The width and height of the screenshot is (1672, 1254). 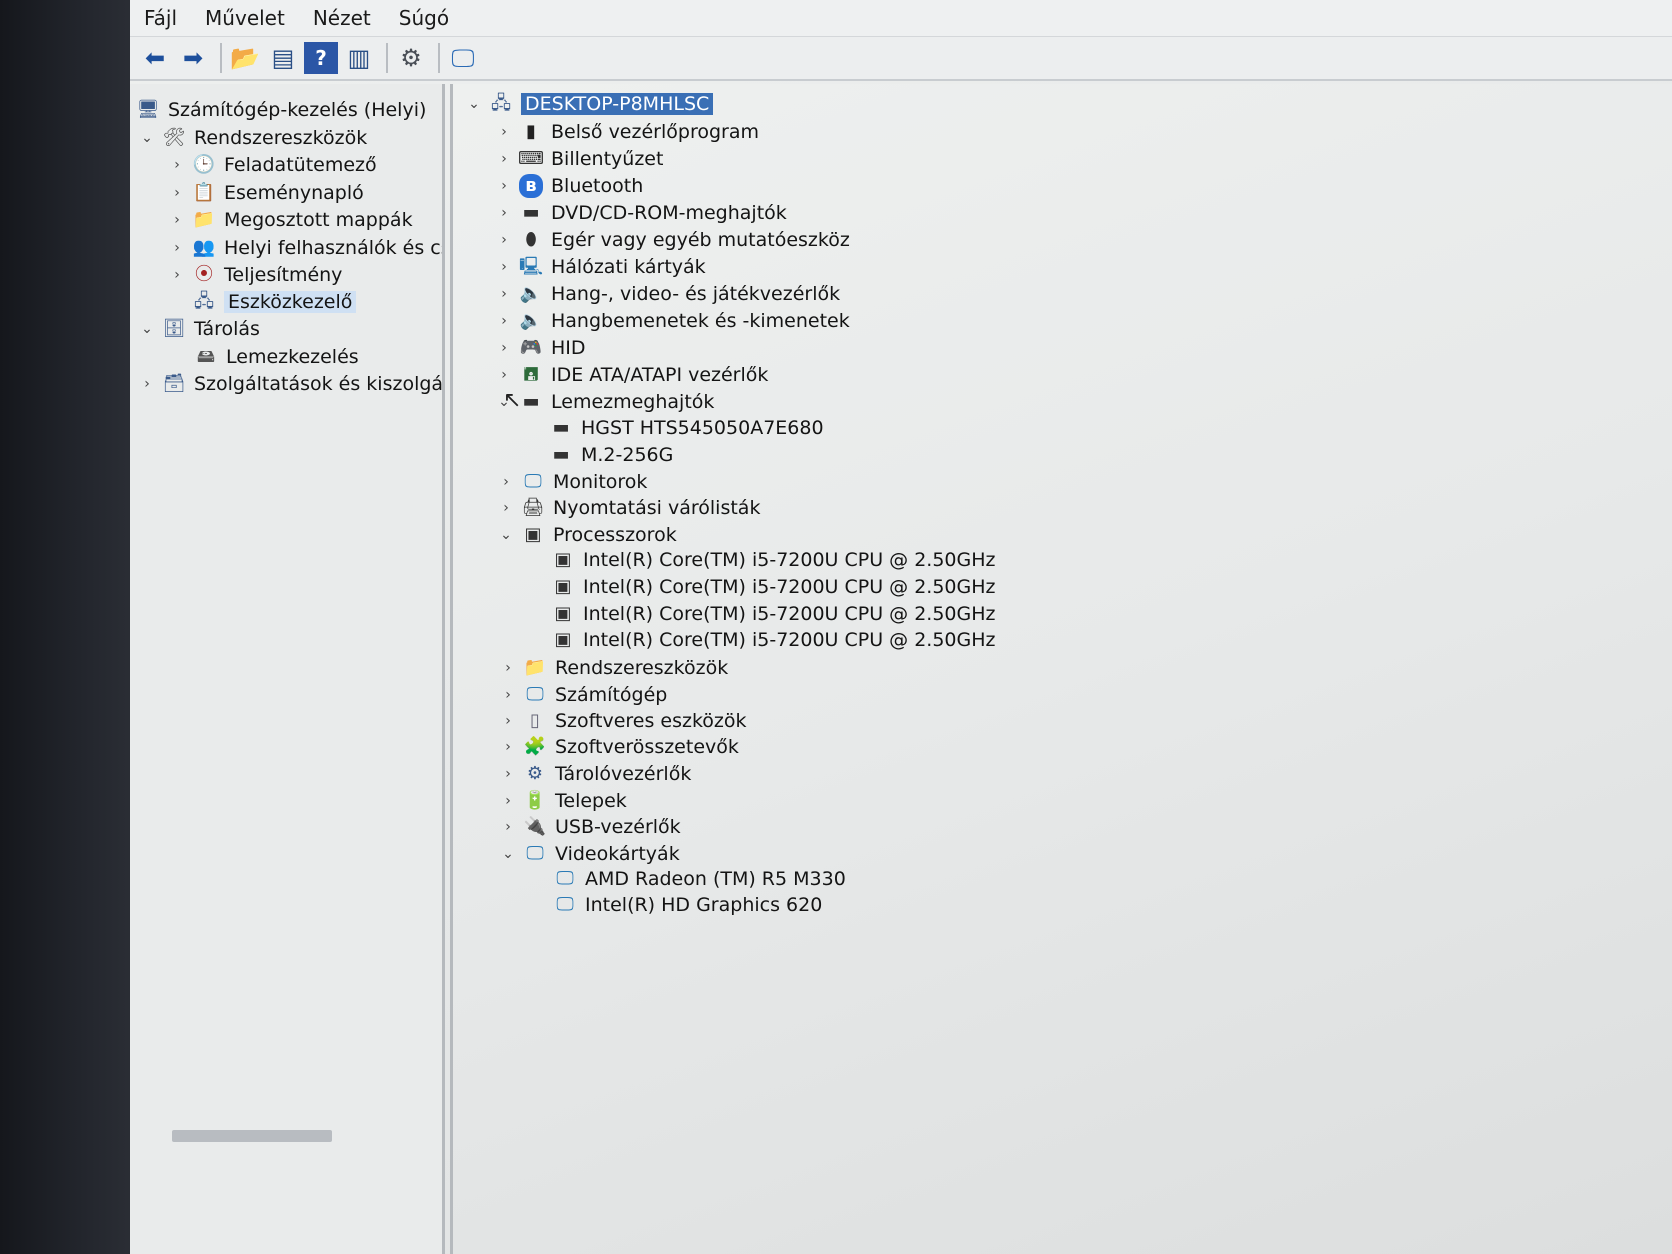 I want to click on device-root: ⌄ 🖧 DESKTOP-P8MHLSC, so click(x=589, y=104).